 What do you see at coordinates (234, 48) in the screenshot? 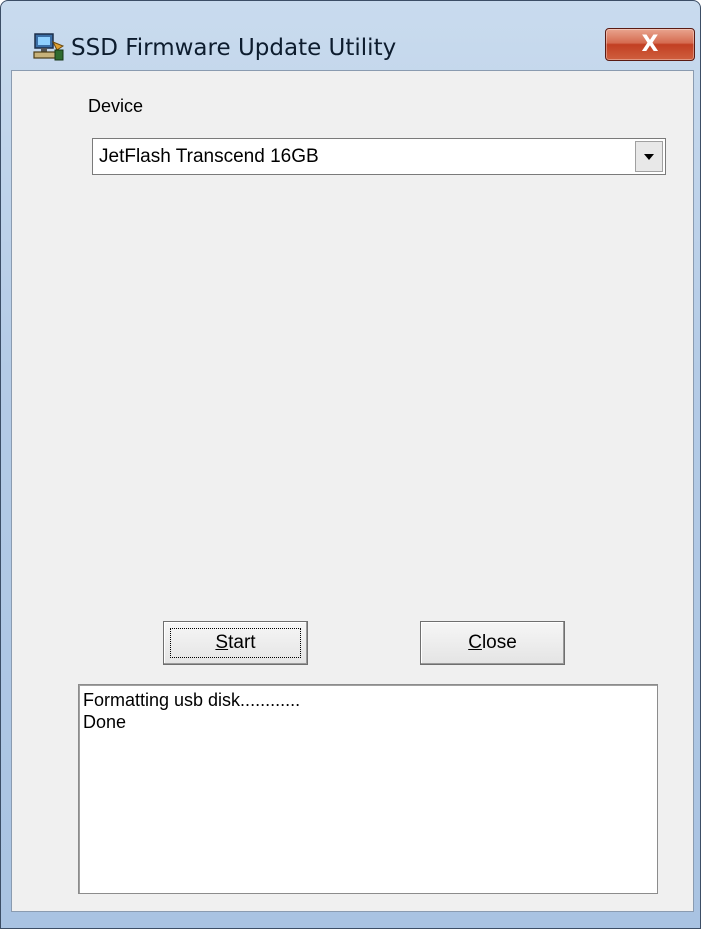
I see `window-title: SSD Firmware Update Utility` at bounding box center [234, 48].